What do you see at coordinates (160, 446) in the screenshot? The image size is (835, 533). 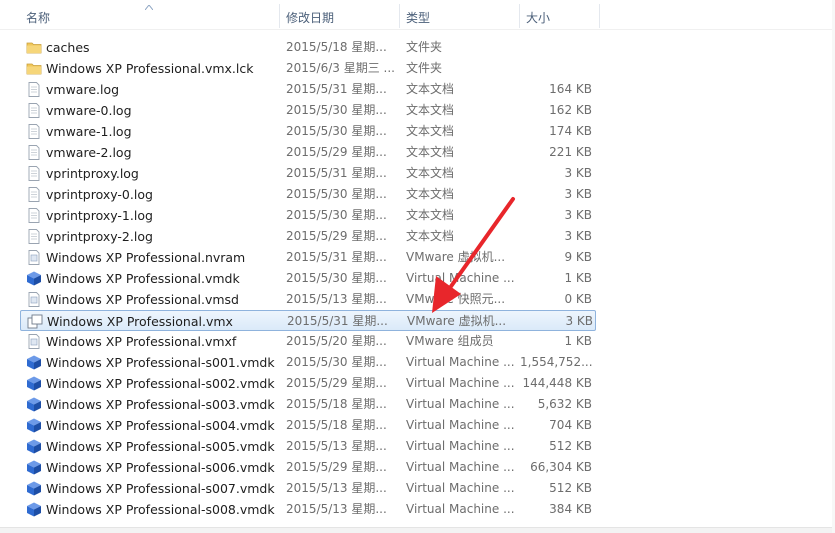 I see `file-name: Windows XP Professional-s005.vmdk` at bounding box center [160, 446].